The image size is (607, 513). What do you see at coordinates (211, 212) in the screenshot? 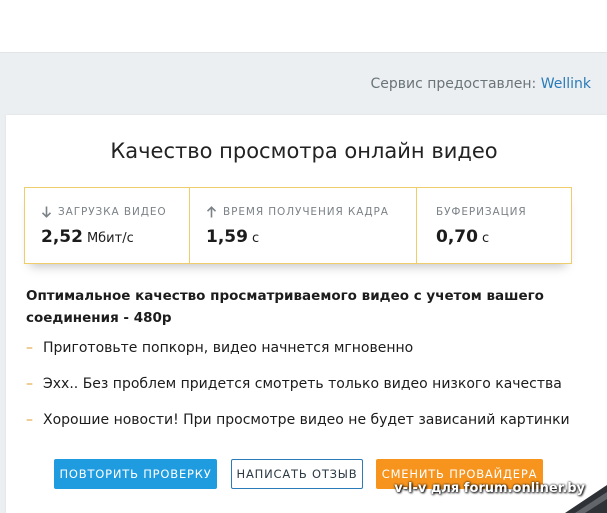
I see `arrow-up-icon` at bounding box center [211, 212].